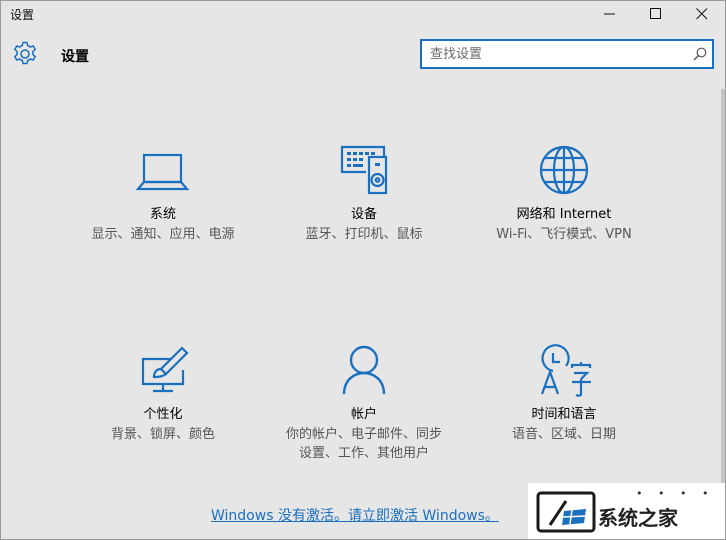  What do you see at coordinates (564, 414) in the screenshot?
I see `tile-time-language-name: 时间和语言` at bounding box center [564, 414].